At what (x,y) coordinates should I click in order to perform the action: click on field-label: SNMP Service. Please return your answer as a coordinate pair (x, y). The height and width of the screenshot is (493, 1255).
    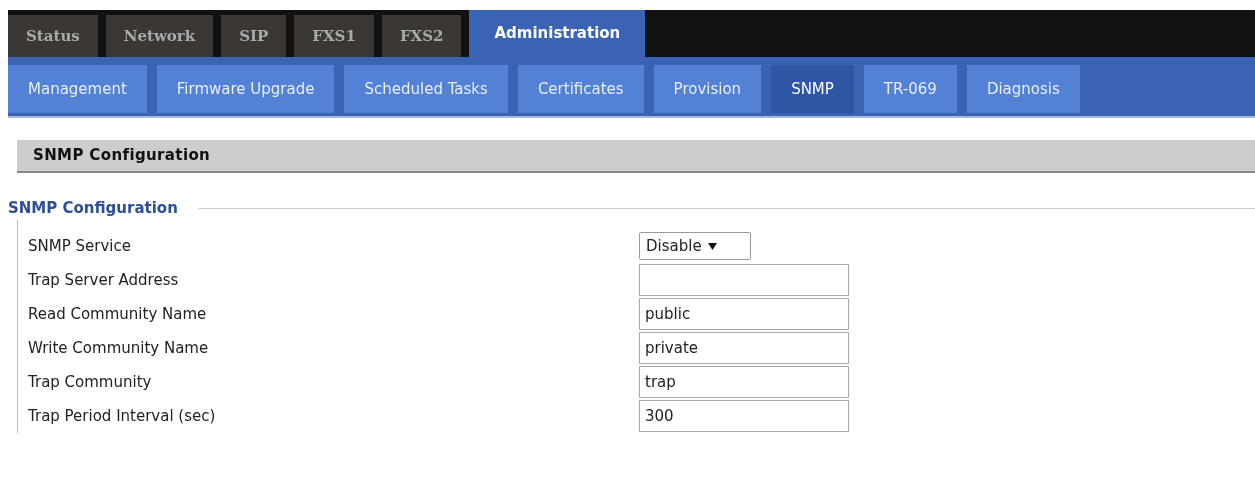
    Looking at the image, I should click on (80, 246).